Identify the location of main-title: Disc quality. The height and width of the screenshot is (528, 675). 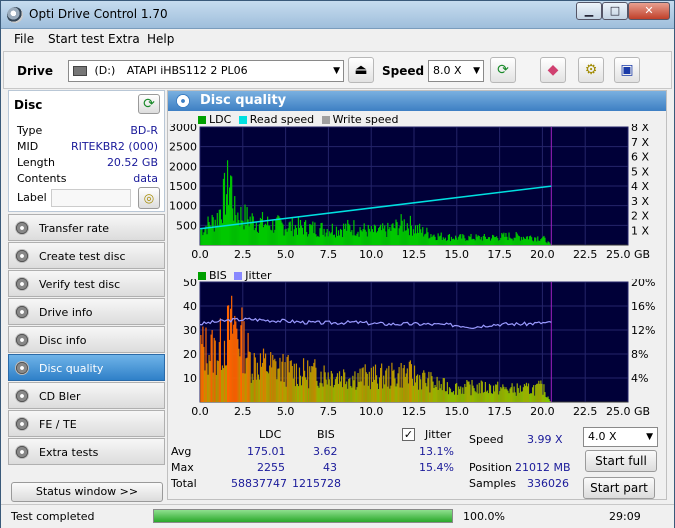
(243, 100).